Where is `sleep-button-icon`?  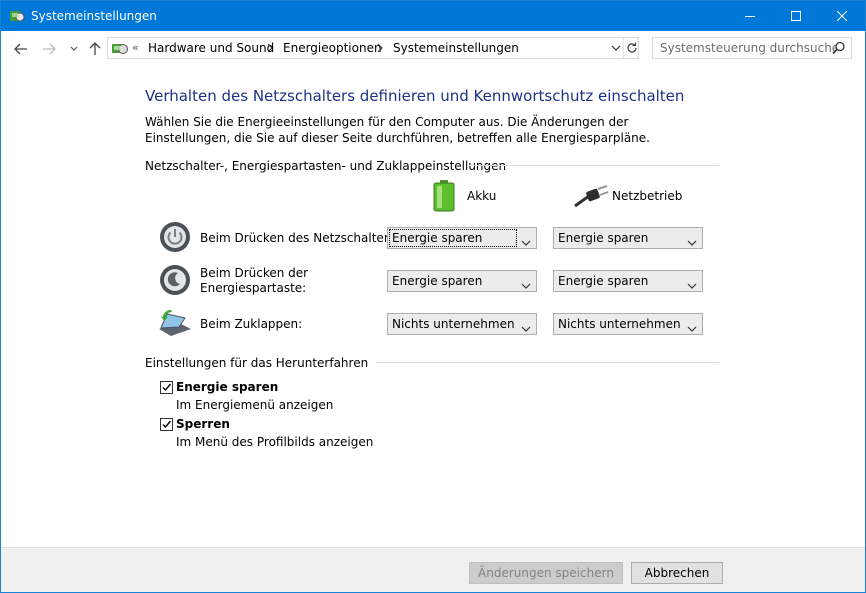 sleep-button-icon is located at coordinates (175, 281).